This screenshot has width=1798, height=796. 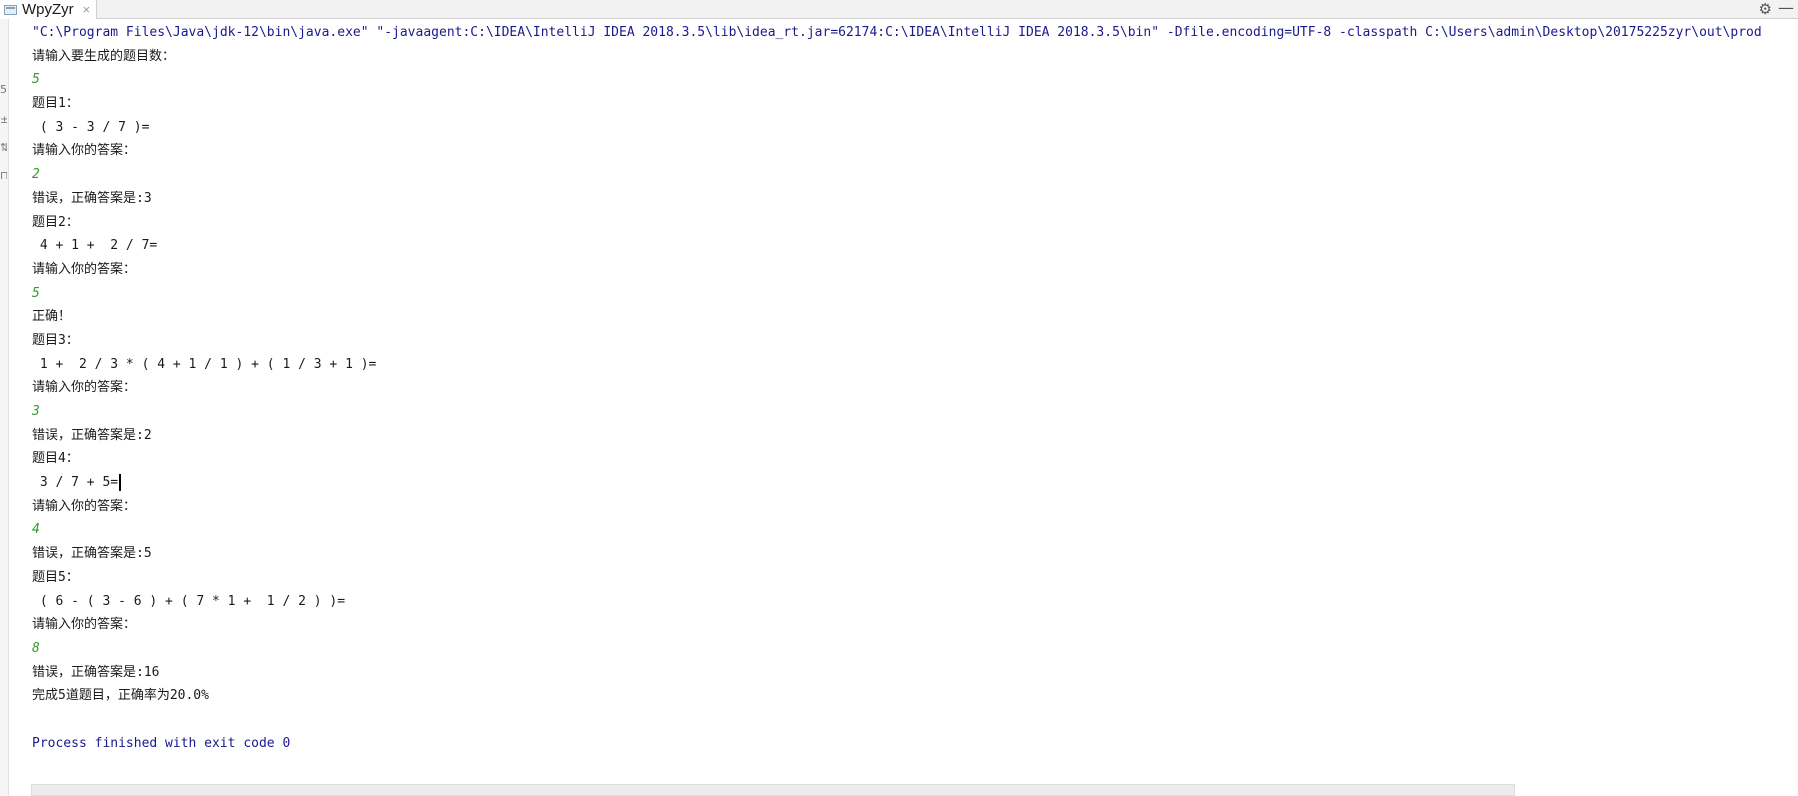 I want to click on run-tab-title: WpyZyr, so click(x=48, y=9).